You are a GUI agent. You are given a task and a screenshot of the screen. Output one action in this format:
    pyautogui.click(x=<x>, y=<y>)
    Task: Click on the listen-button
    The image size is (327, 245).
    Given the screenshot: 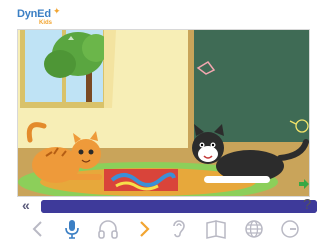 What is the action you would take?
    pyautogui.click(x=178, y=229)
    